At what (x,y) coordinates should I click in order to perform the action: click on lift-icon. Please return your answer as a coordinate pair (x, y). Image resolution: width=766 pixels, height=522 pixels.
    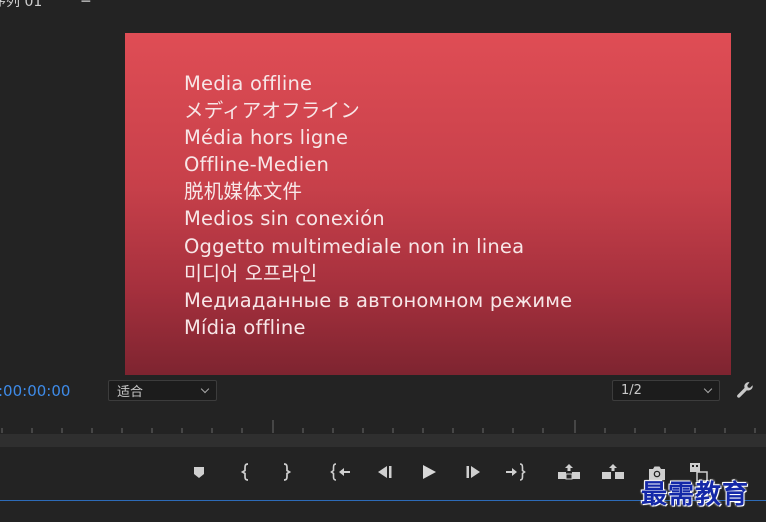
    Looking at the image, I should click on (569, 472).